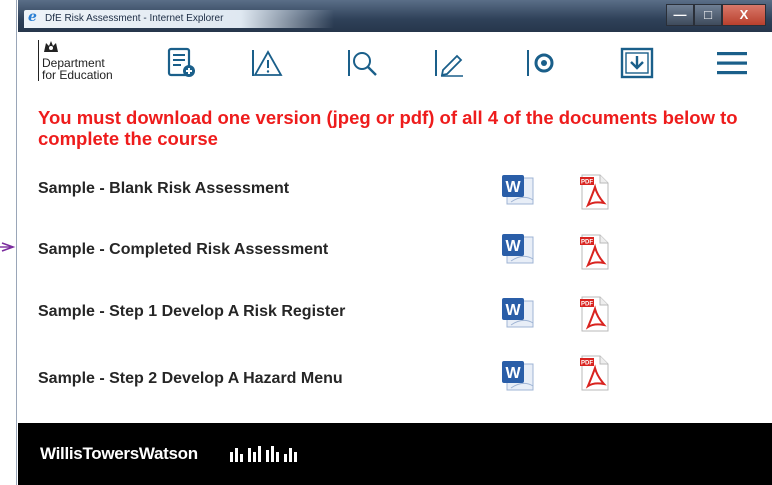 This screenshot has height=485, width=772. I want to click on document-row: Sample - Blank Risk Assessment W PDF, so click(395, 192).